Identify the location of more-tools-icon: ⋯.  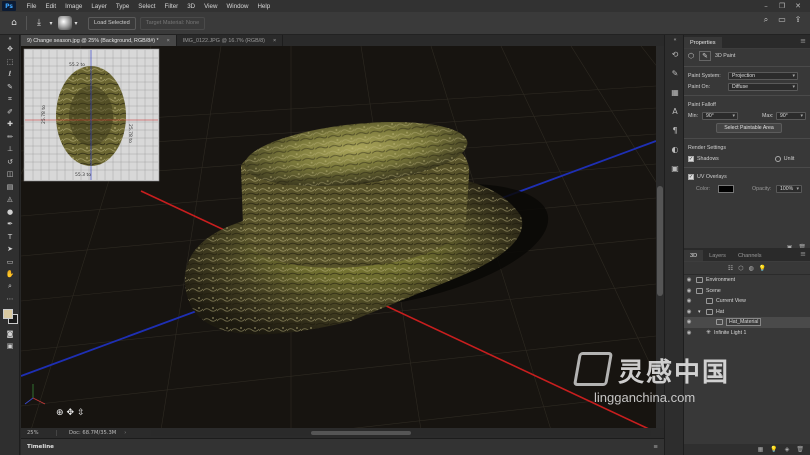
(10, 299).